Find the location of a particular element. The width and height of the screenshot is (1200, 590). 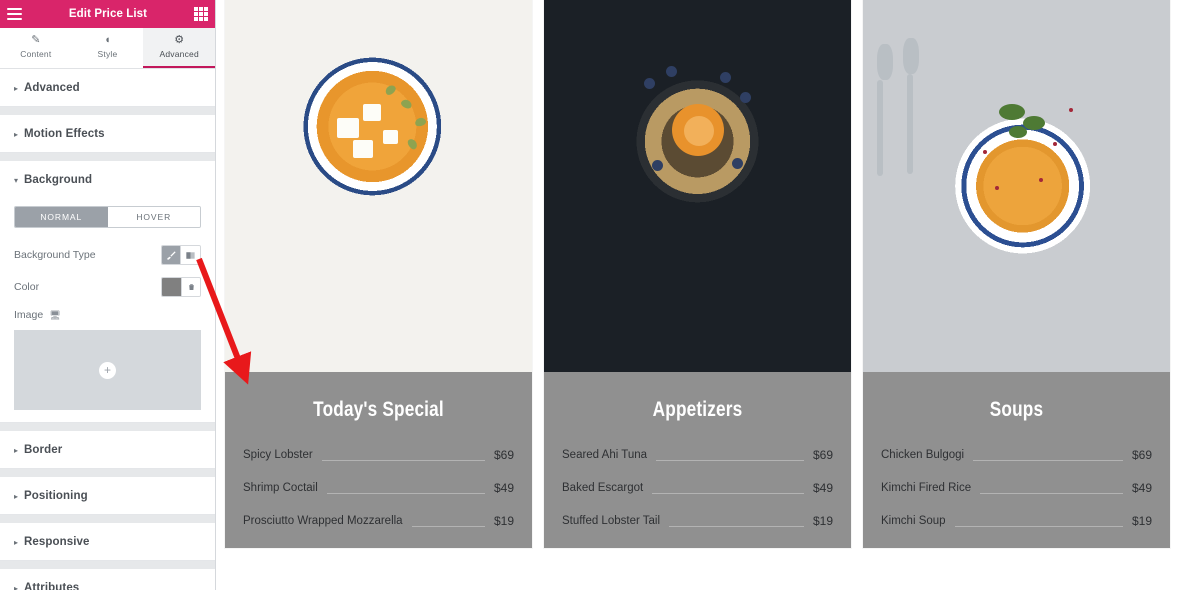

background-color-row: Color is located at coordinates (107, 287).